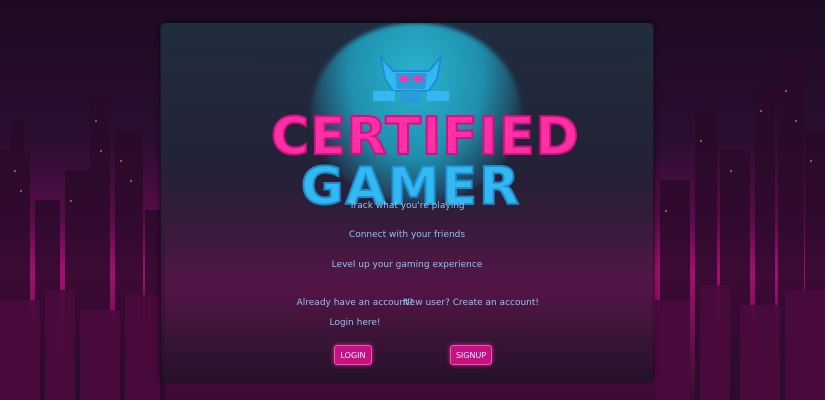  What do you see at coordinates (407, 235) in the screenshot?
I see `tagline-connect: Connect with your friends` at bounding box center [407, 235].